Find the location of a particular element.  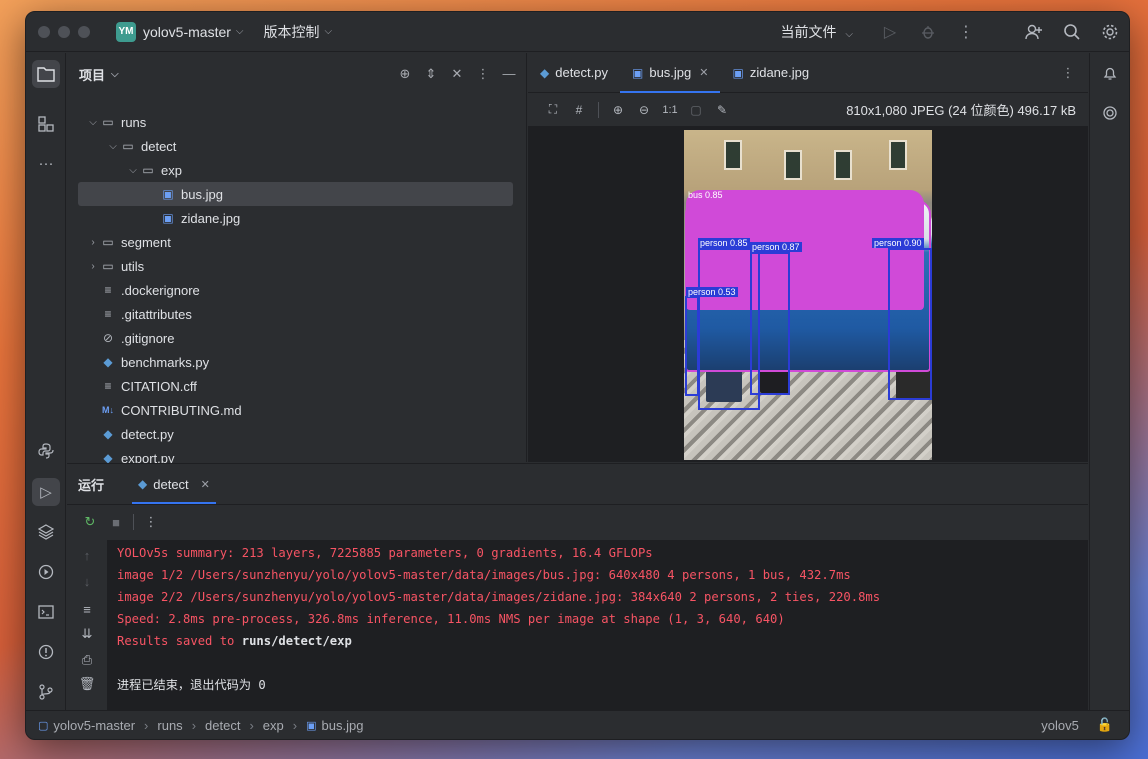

breadcrumb-item: yolov5-master is located at coordinates (94, 725).